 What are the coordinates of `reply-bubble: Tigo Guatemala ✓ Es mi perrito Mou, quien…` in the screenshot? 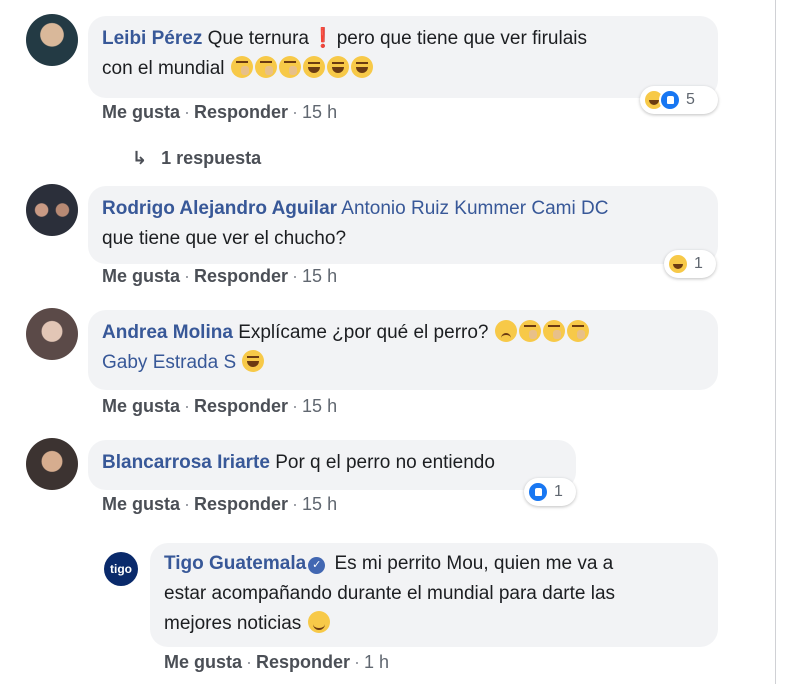 It's located at (434, 595).